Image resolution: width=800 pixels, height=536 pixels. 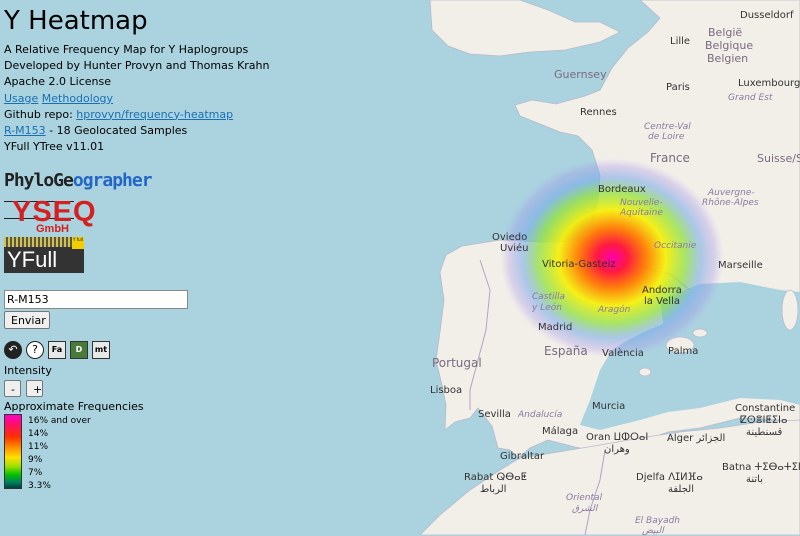 What do you see at coordinates (765, 408) in the screenshot?
I see `map-label-constantine: Constantine` at bounding box center [765, 408].